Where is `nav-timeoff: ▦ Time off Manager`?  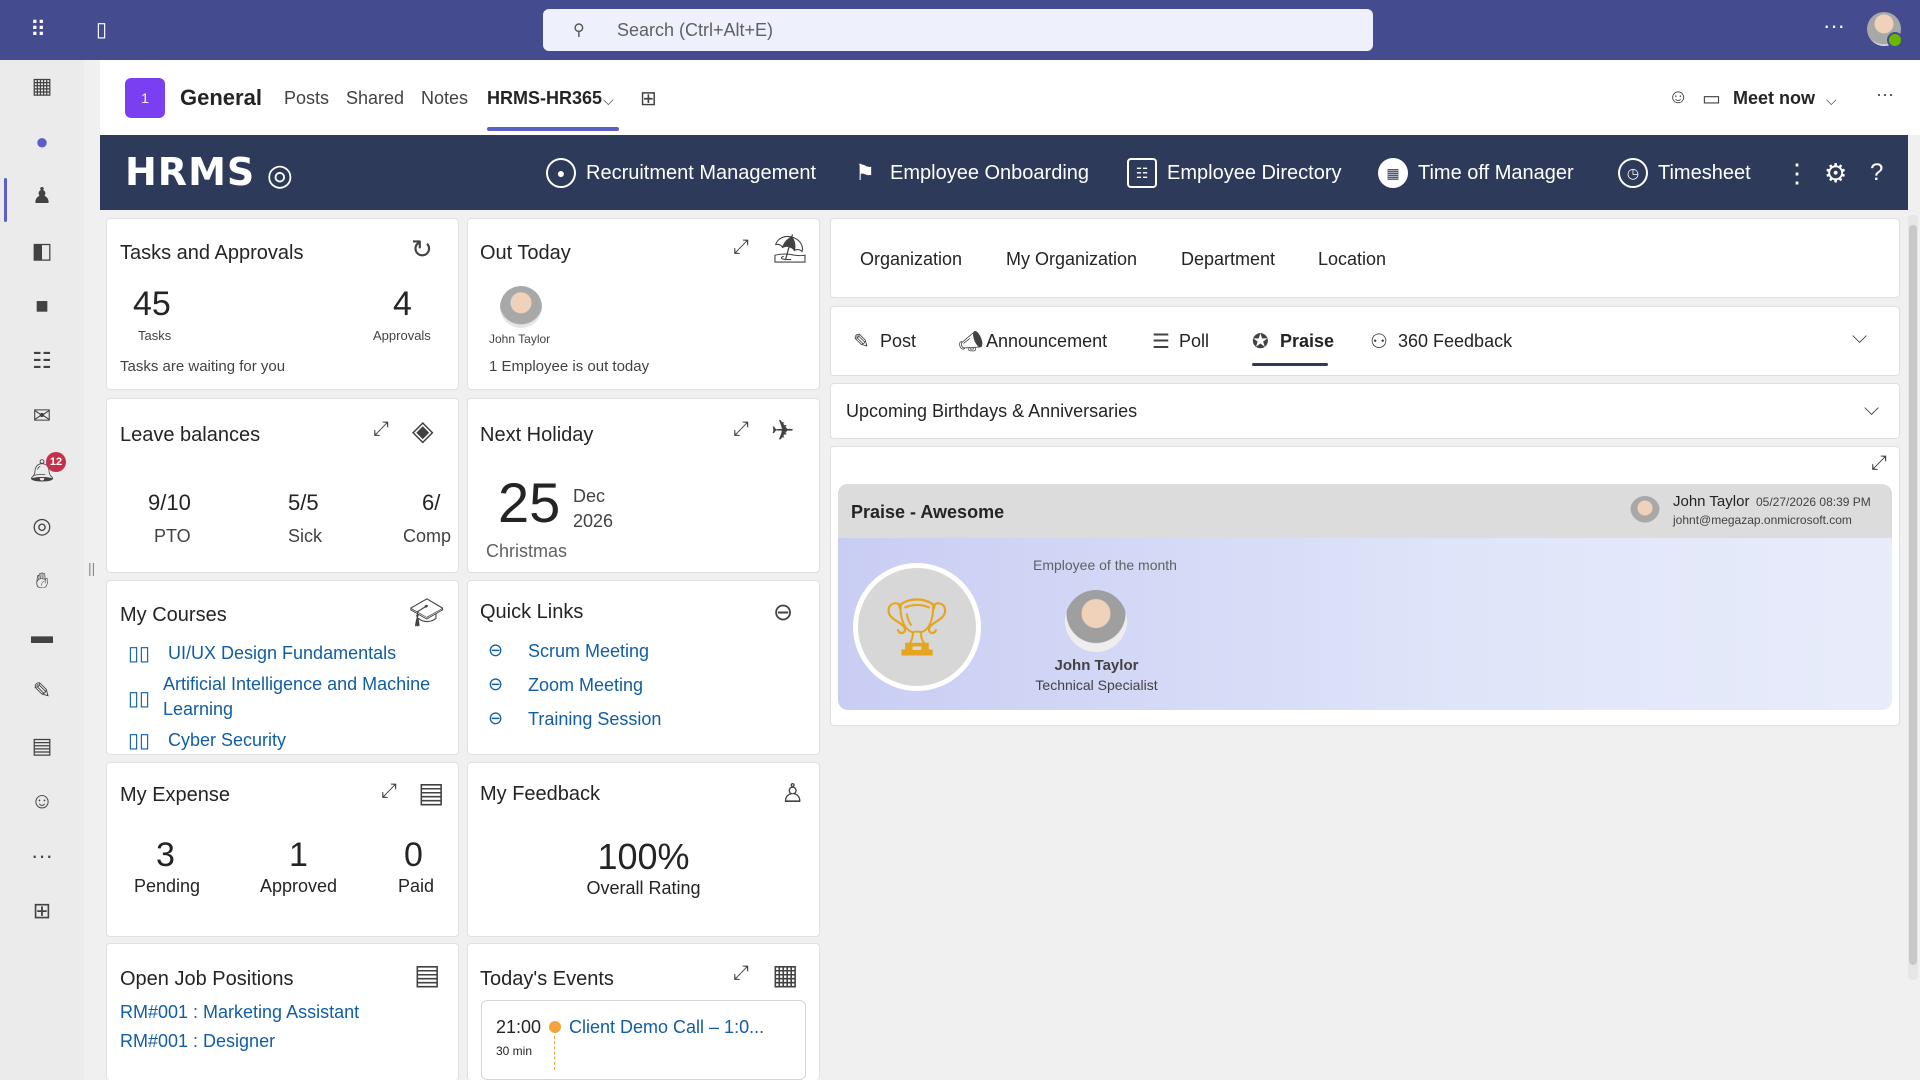 nav-timeoff: ▦ Time off Manager is located at coordinates (1476, 173).